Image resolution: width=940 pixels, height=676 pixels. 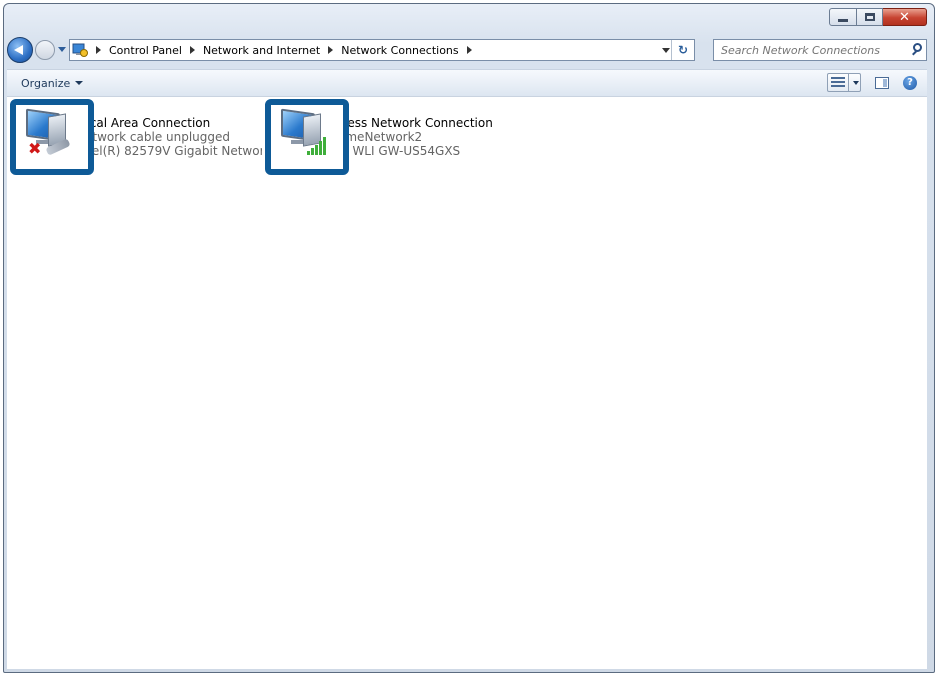 What do you see at coordinates (306, 133) in the screenshot?
I see `wireless-network-signal-icon` at bounding box center [306, 133].